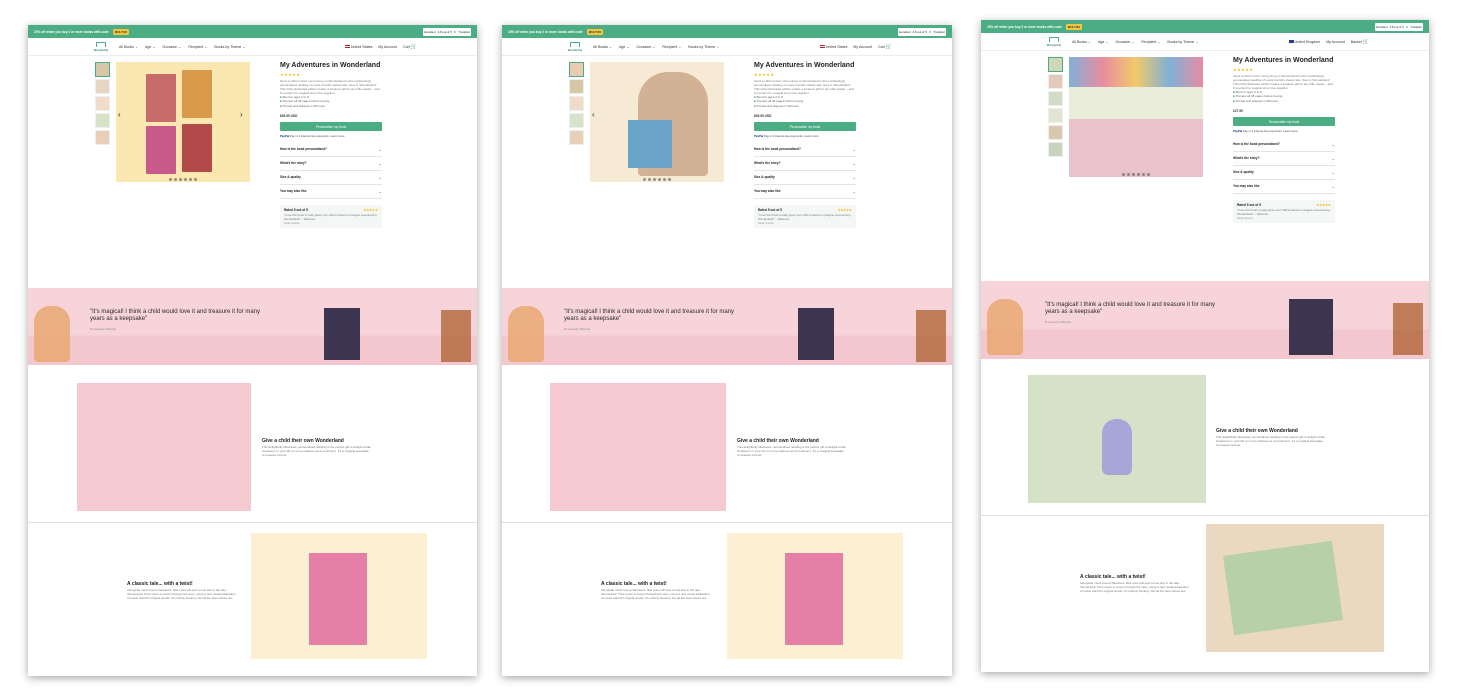 Image resolution: width=1458 pixels, height=698 pixels. Describe the element at coordinates (1333, 159) in the screenshot. I see `chevron-down-icon: ⌄` at that location.